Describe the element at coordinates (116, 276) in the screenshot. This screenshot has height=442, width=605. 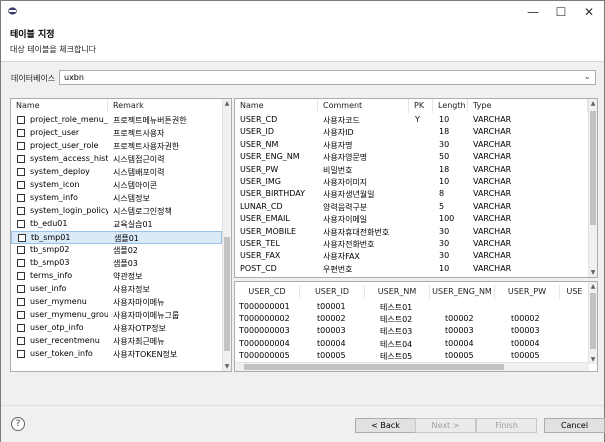
I see `table-row: terms_info 약관정보` at that location.